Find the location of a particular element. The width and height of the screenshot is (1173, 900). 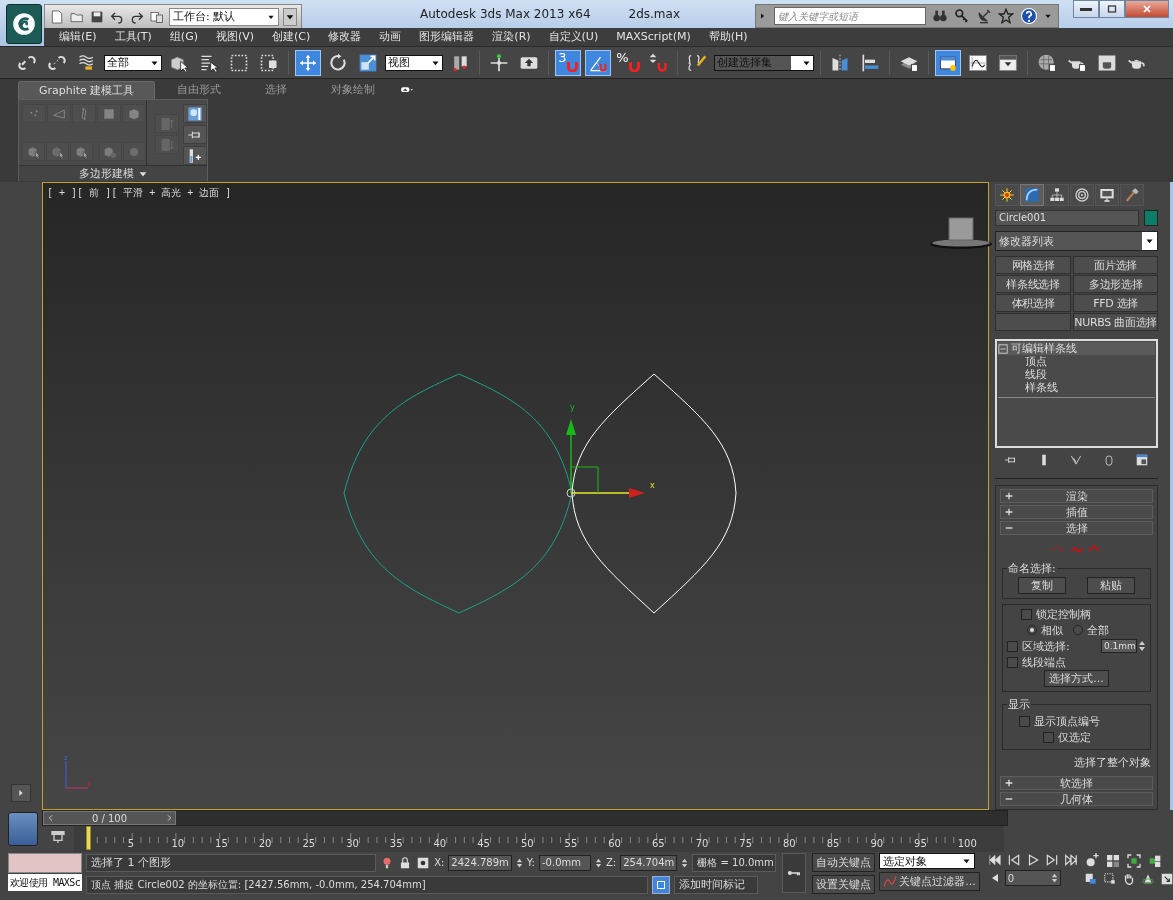

modifier-button: 面片选择 is located at coordinates (1115, 265).